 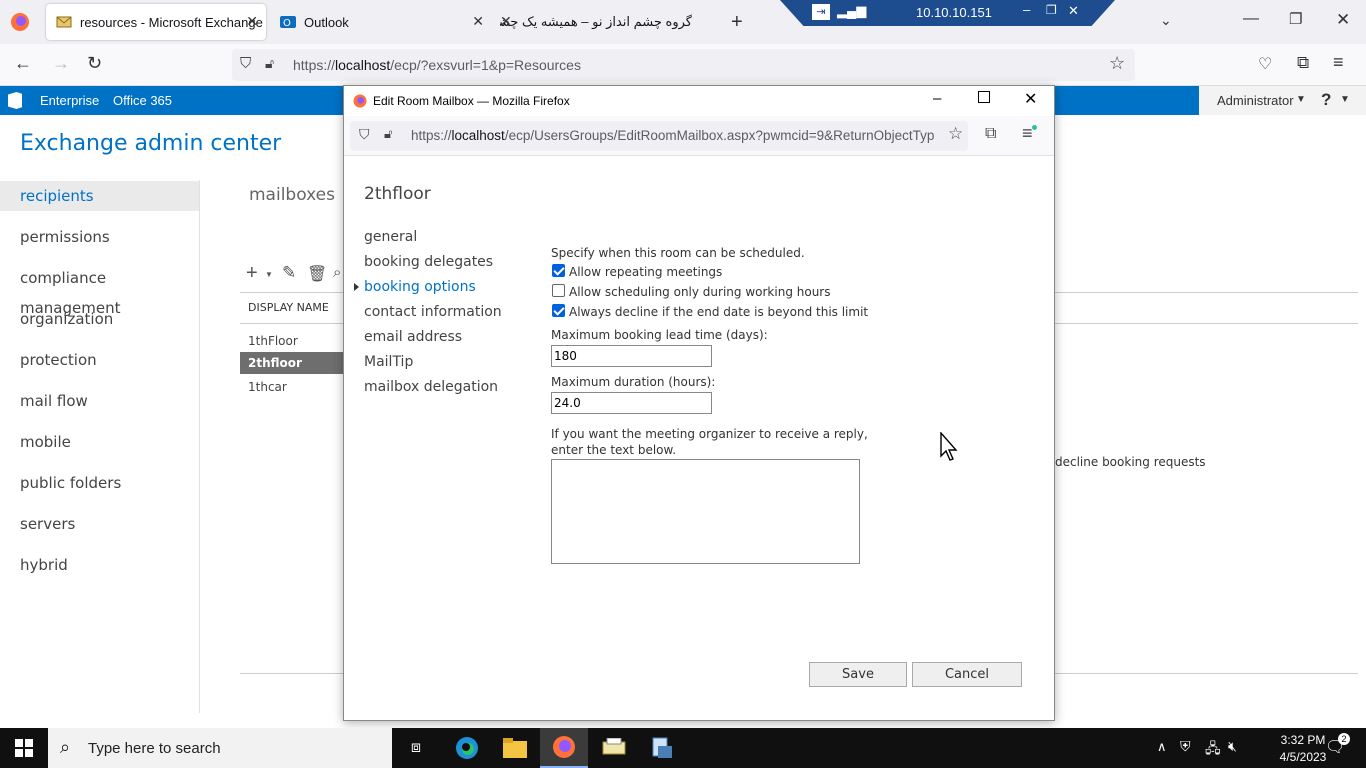 I want to click on new-tab-icon: +, so click(x=737, y=22).